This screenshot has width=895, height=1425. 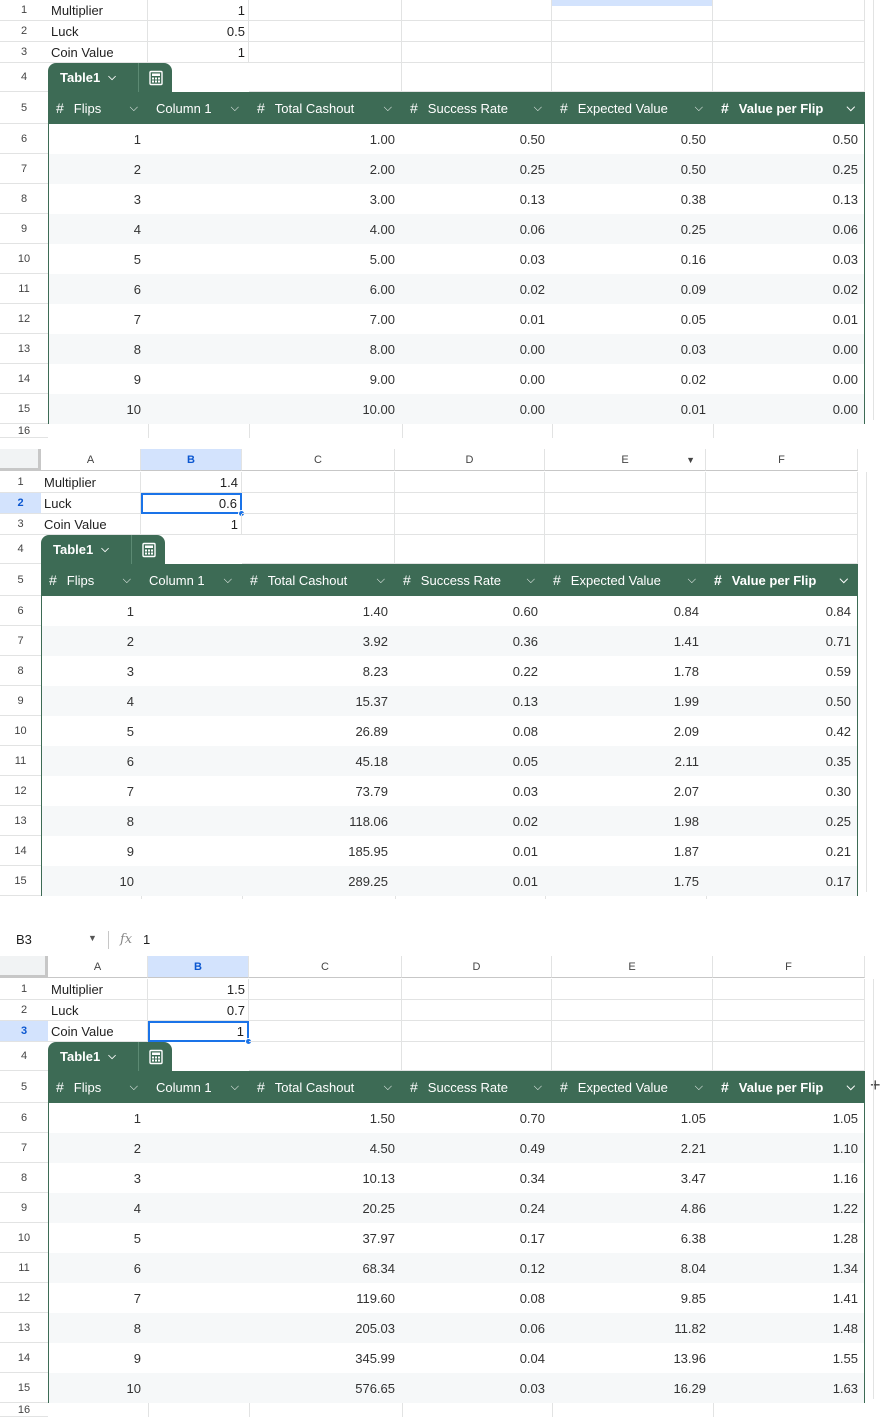 What do you see at coordinates (626, 851) in the screenshot?
I see `table-cell: 1.87` at bounding box center [626, 851].